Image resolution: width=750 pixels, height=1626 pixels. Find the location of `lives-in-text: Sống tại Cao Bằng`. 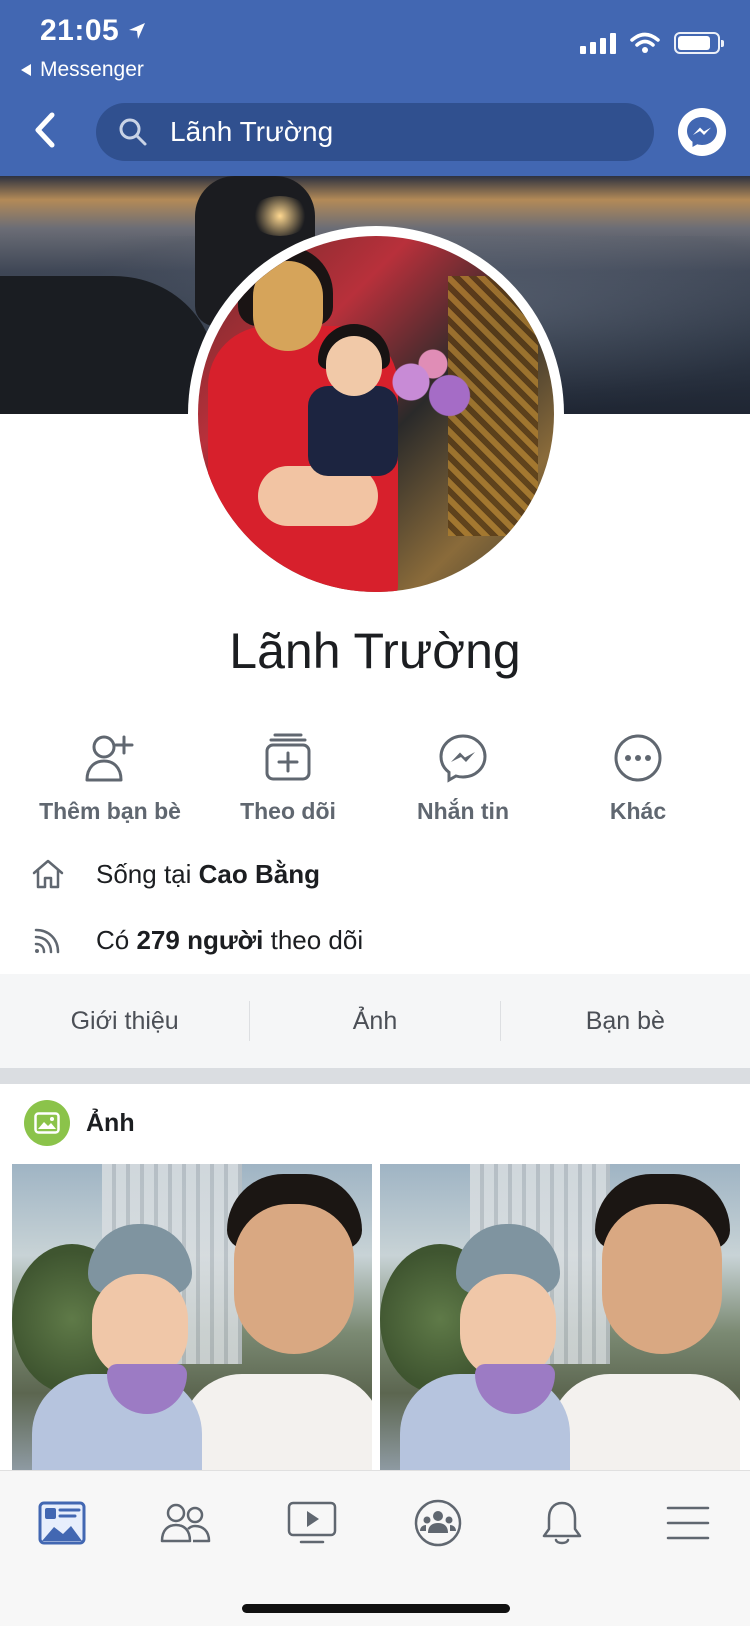

lives-in-text: Sống tại Cao Bằng is located at coordinates (208, 874).